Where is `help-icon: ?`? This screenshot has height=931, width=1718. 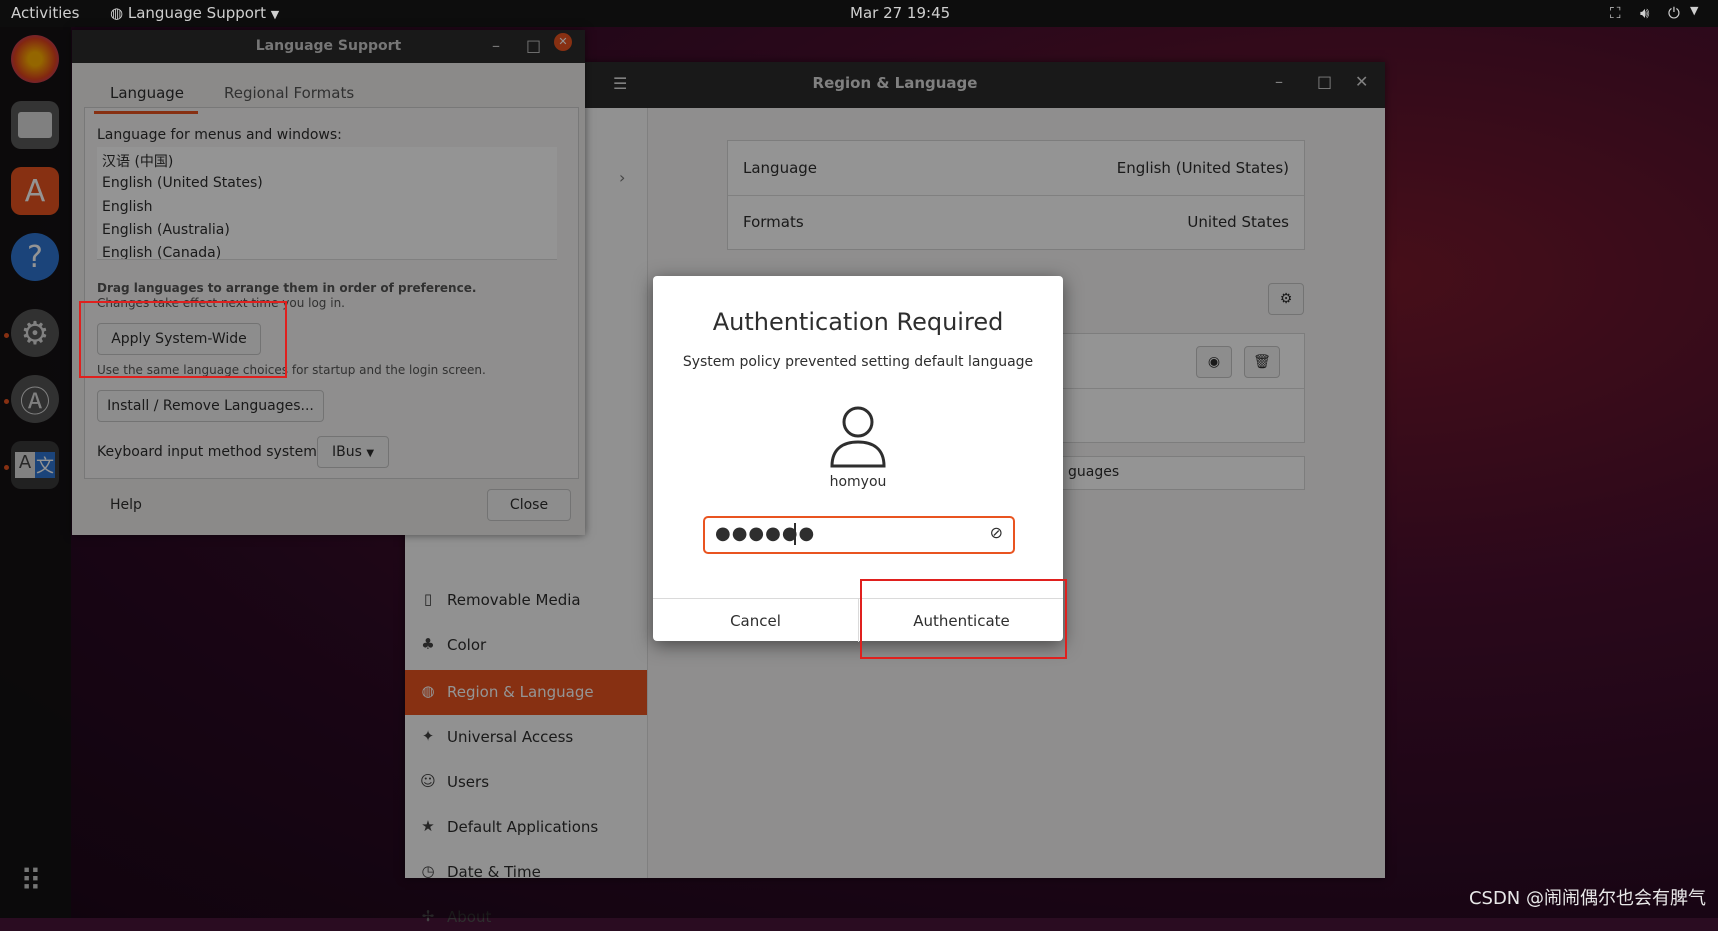 help-icon: ? is located at coordinates (35, 257).